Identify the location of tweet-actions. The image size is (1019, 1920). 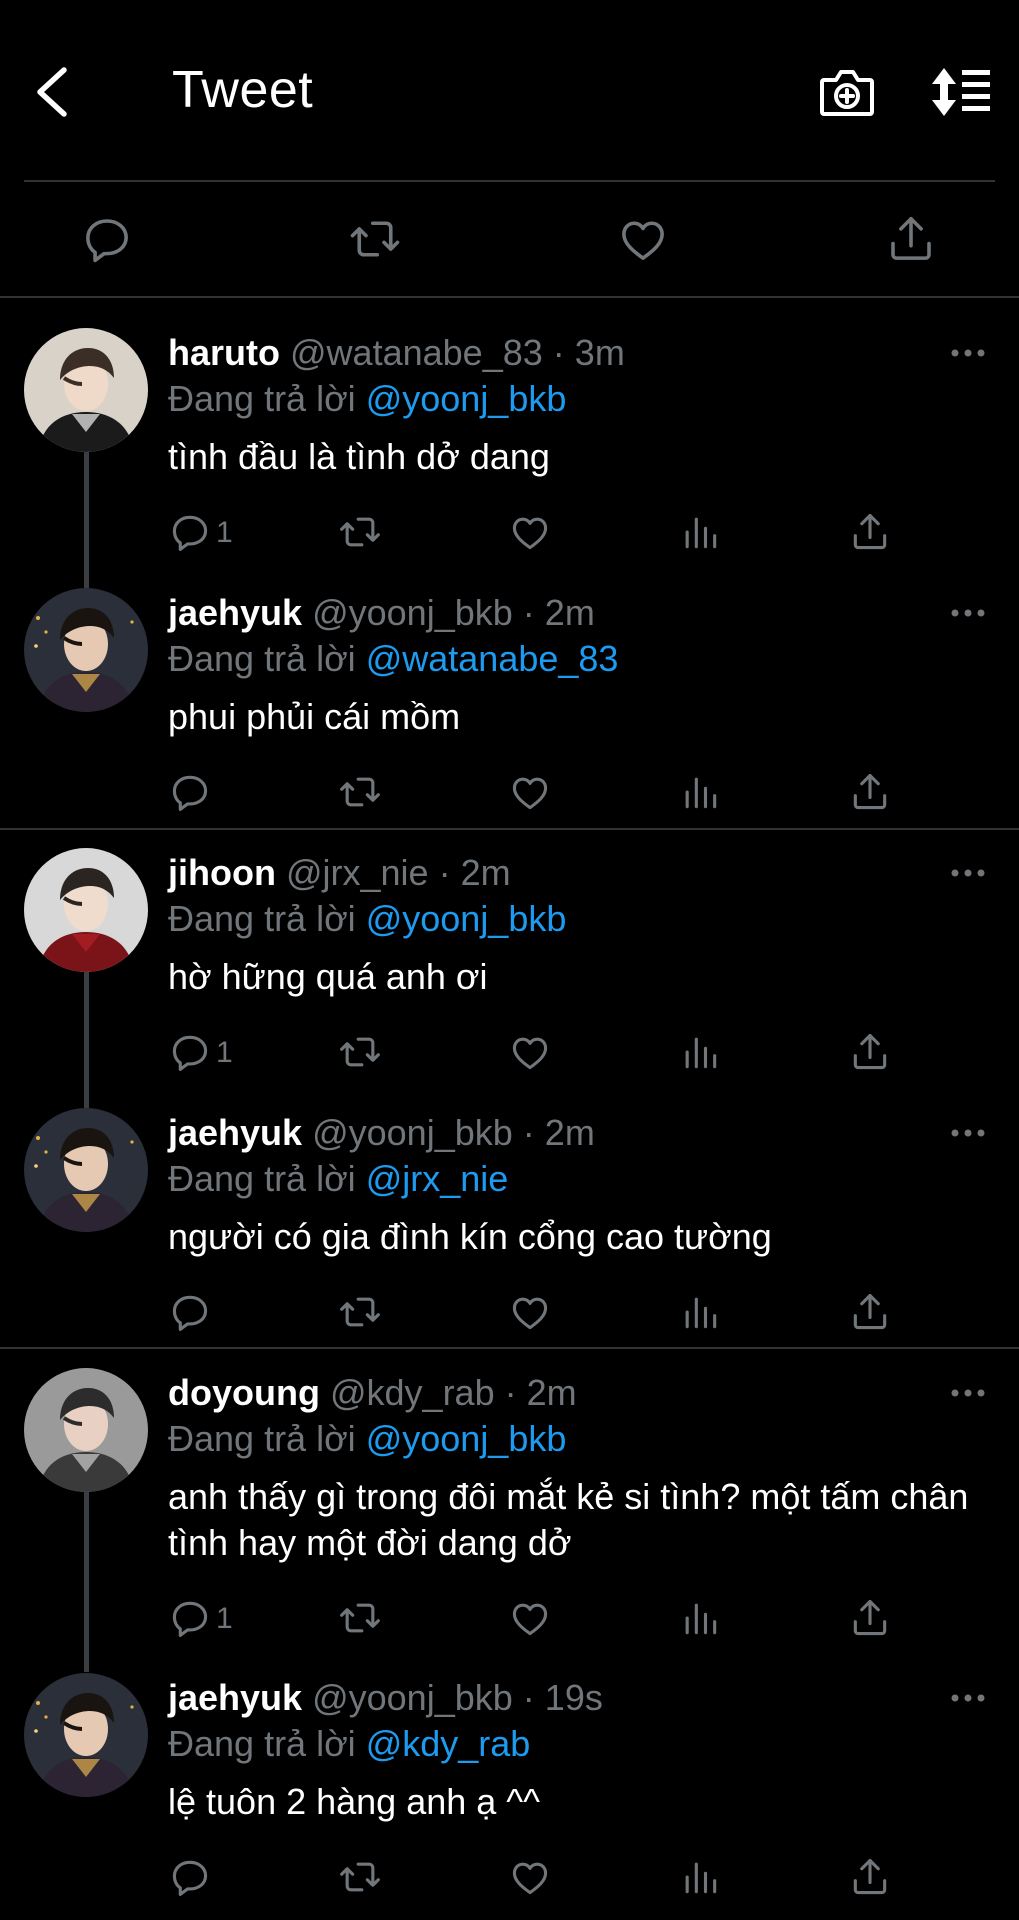
(538, 795).